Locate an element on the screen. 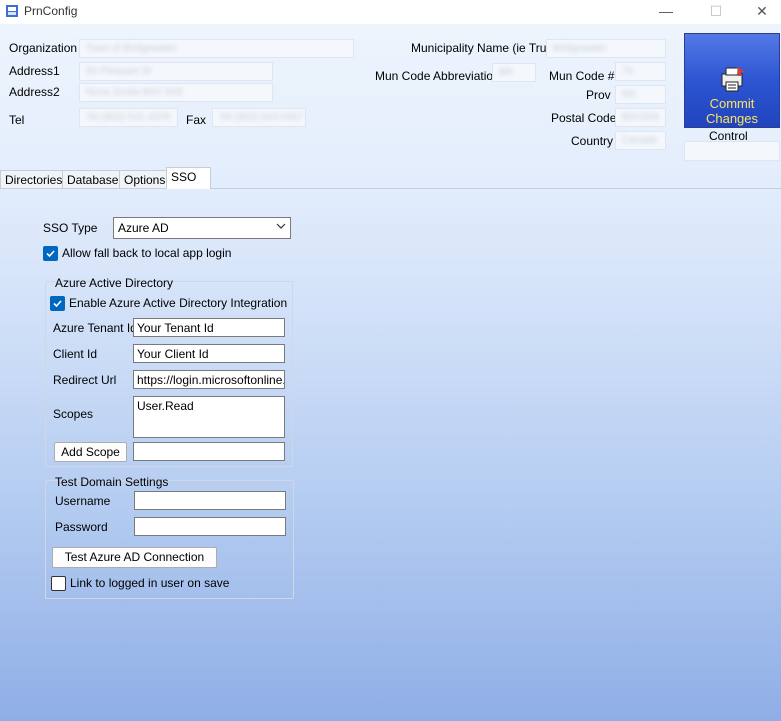 This screenshot has height=721, width=781. address1-label: Address1 is located at coordinates (34, 71).